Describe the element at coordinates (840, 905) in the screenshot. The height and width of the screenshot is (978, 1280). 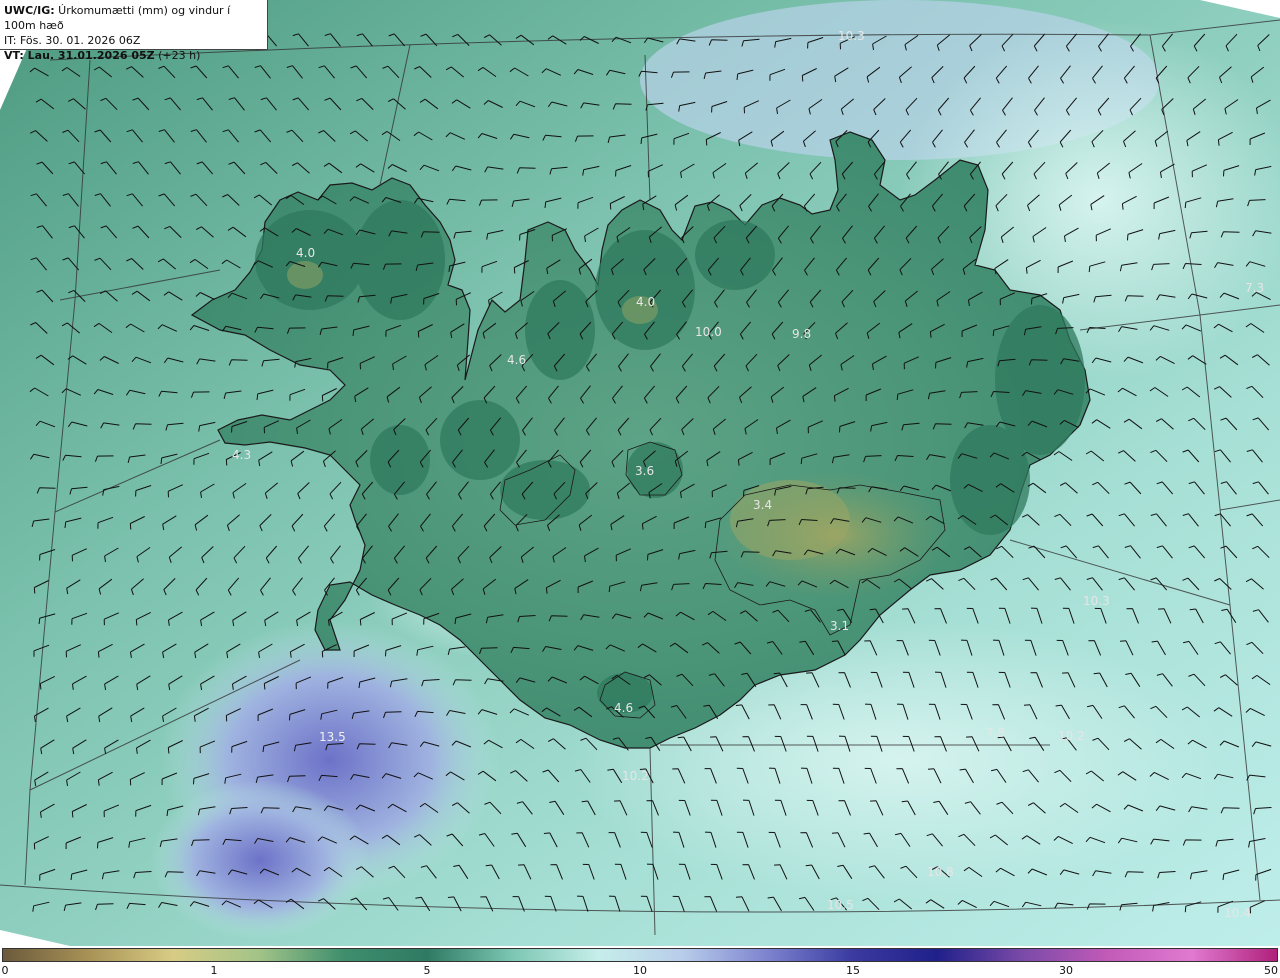
I see `value-label: 10.5` at that location.